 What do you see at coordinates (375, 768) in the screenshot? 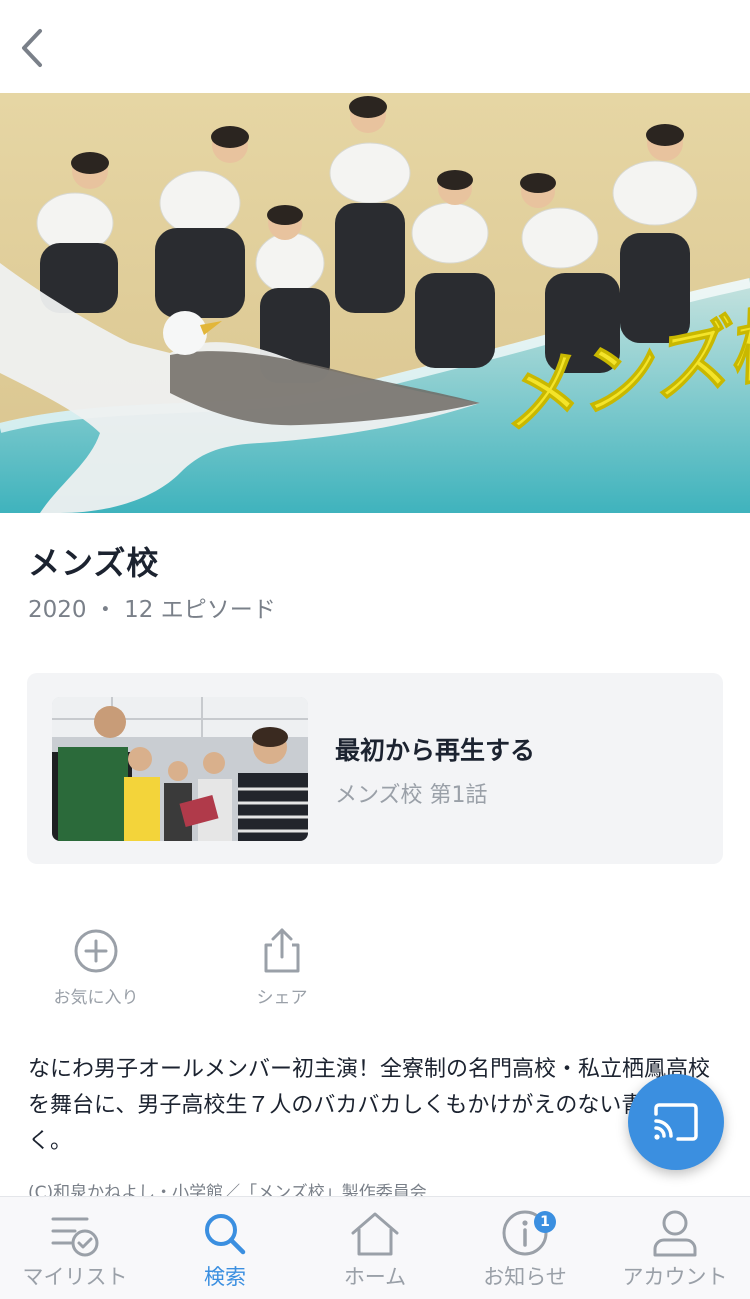
I see `play-from-start-card: 最初から再生する メンズ校 第1話` at bounding box center [375, 768].